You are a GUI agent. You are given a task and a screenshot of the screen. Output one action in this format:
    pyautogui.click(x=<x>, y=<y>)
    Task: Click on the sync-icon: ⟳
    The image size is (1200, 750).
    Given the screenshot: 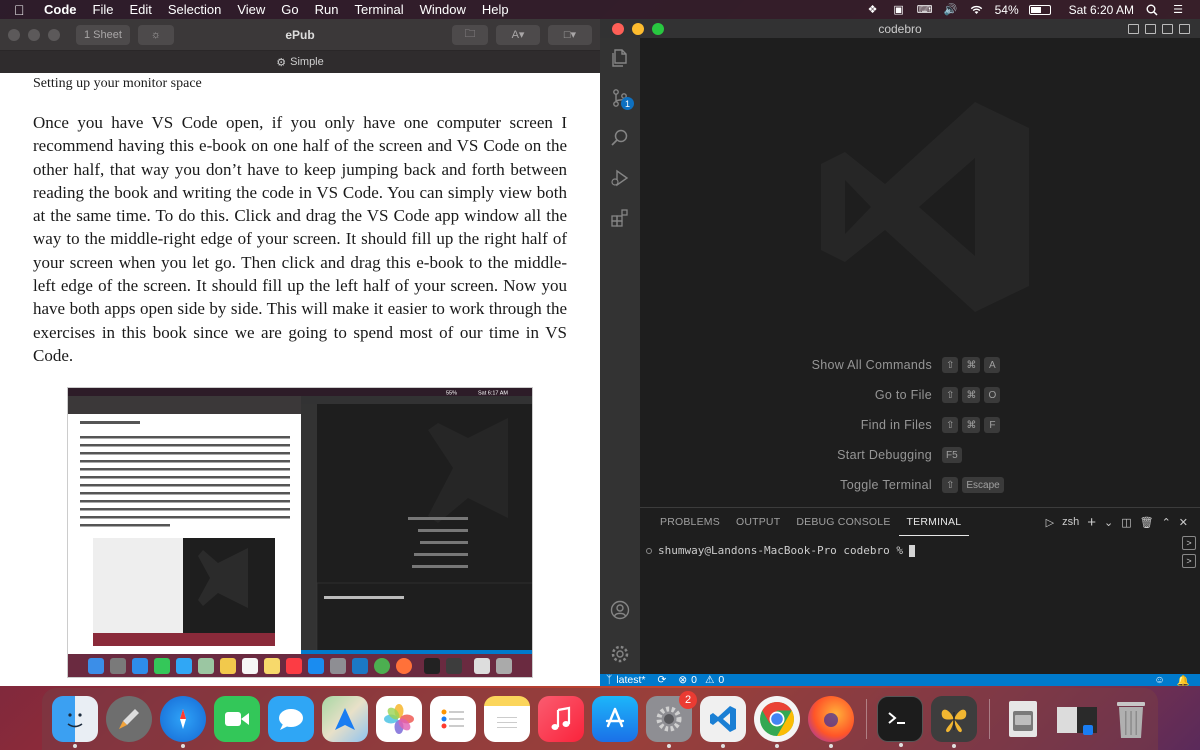 What is the action you would take?
    pyautogui.click(x=662, y=680)
    